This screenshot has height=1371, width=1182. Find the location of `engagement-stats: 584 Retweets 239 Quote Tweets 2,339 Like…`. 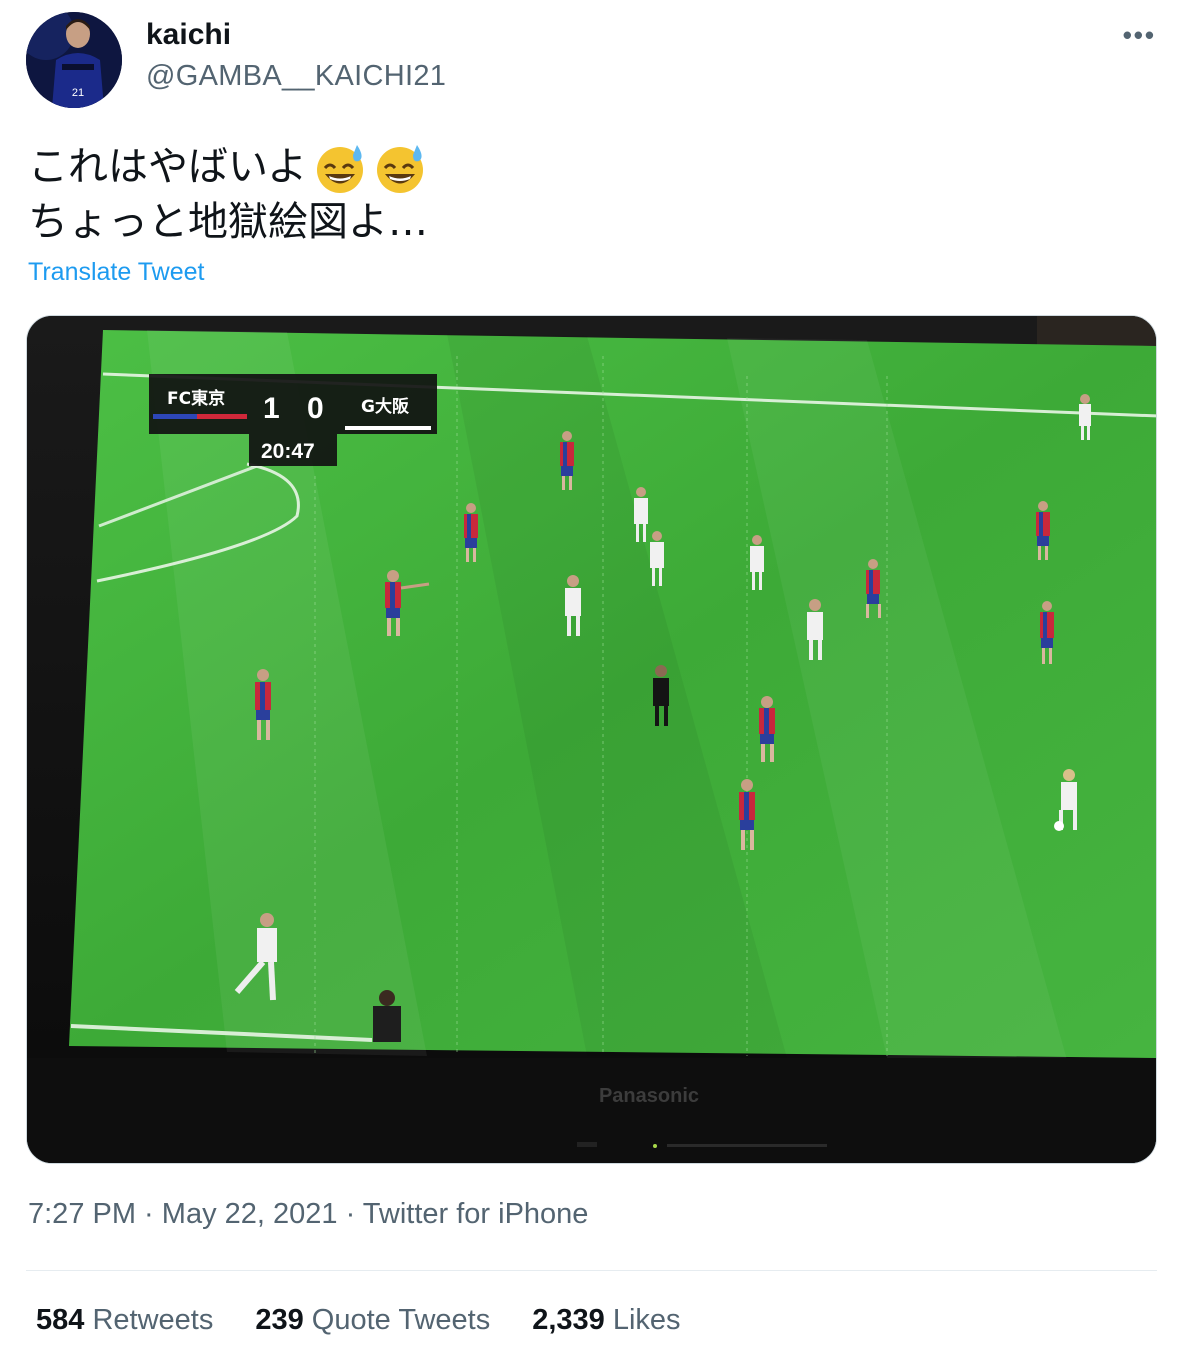

engagement-stats: 584 Retweets 239 Quote Tweets 2,339 Like… is located at coordinates (358, 1320).